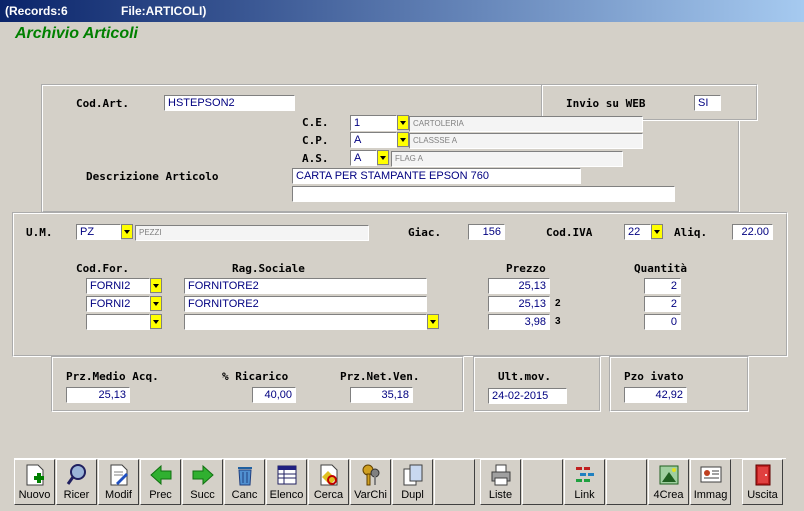  I want to click on codiva-label: Cod.IVA, so click(569, 232).